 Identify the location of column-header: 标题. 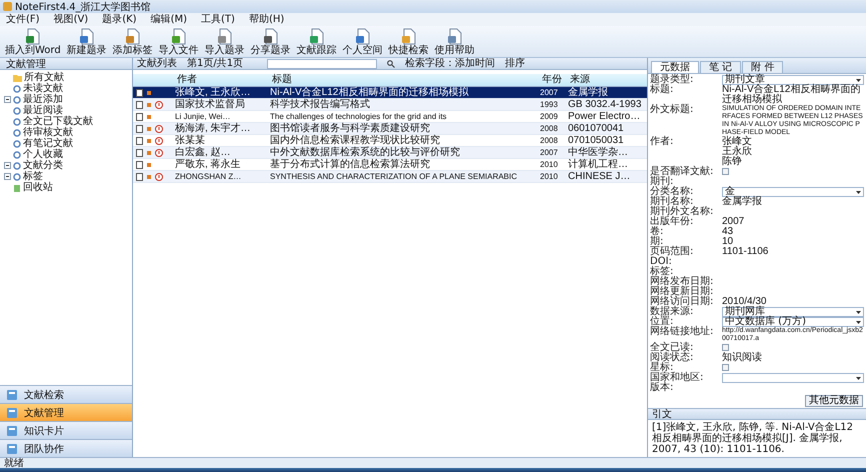
(403, 80).